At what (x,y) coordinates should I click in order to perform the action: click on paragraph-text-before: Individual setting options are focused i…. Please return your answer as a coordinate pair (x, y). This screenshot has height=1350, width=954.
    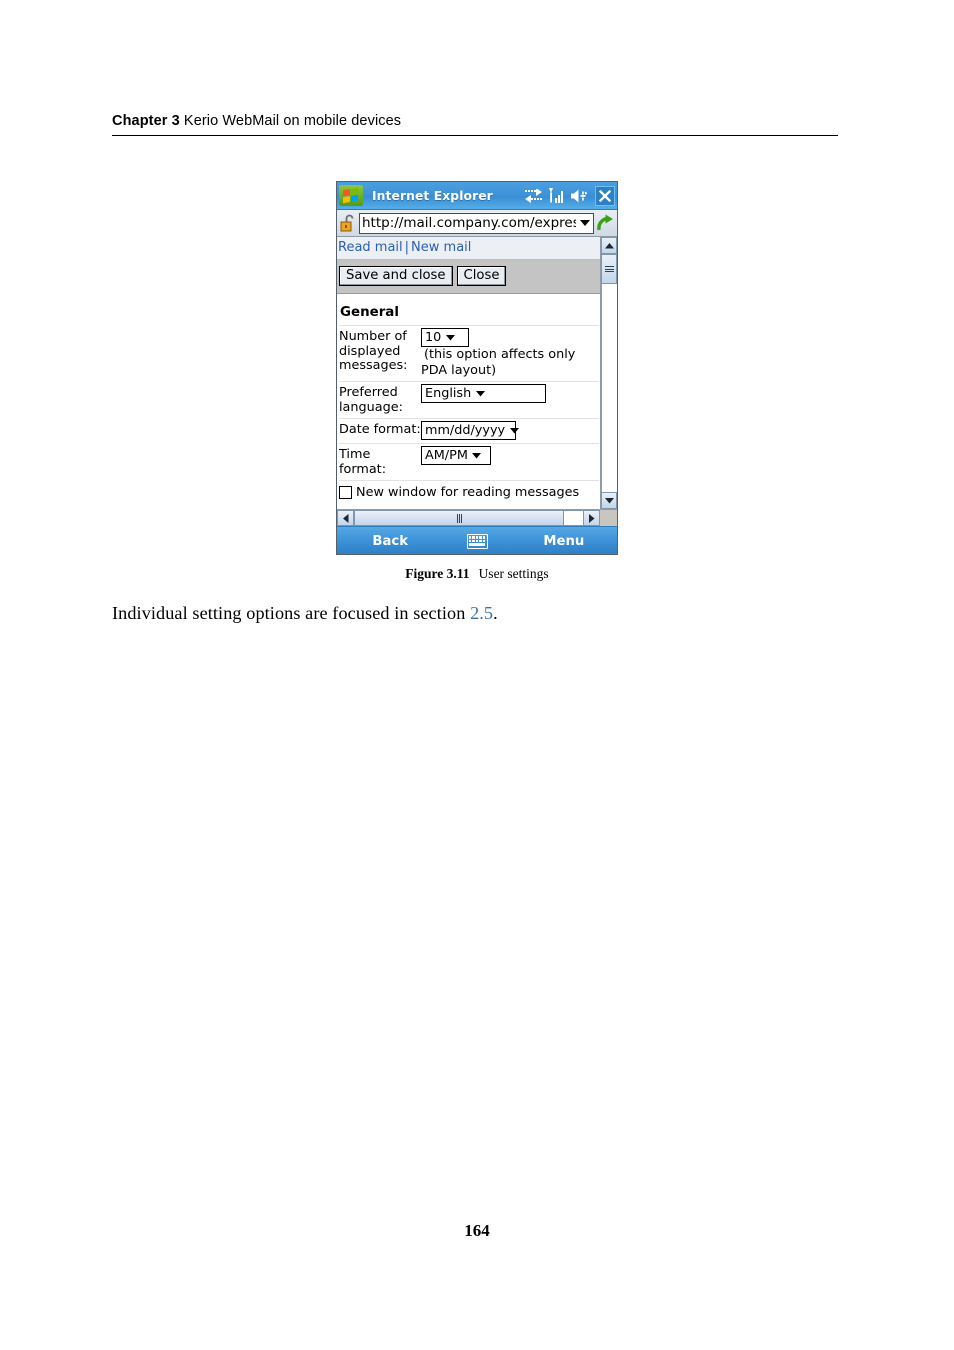
    Looking at the image, I should click on (291, 613).